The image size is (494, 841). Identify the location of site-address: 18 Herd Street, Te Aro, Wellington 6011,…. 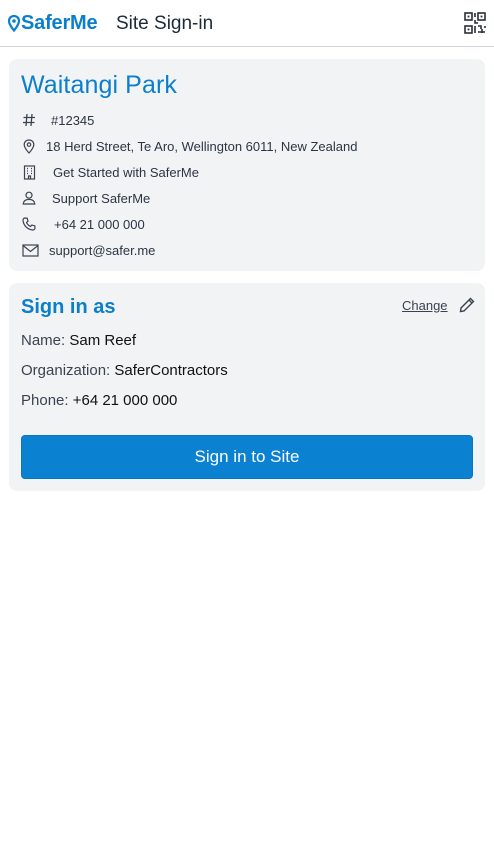
(202, 146).